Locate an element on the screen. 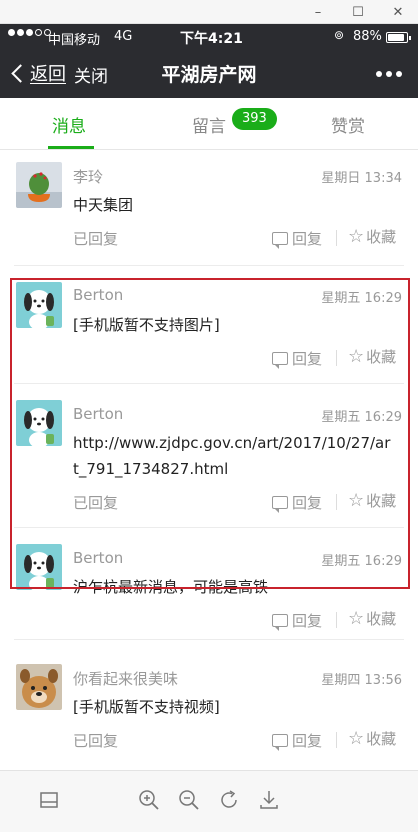 Image resolution: width=418 pixels, height=832 pixels. message-content: 中天集团 is located at coordinates (103, 205).